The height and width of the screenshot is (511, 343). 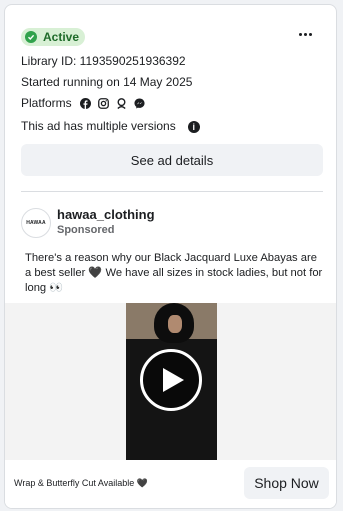 I want to click on versions-note-text: This ad has multiple versions, so click(x=98, y=126).